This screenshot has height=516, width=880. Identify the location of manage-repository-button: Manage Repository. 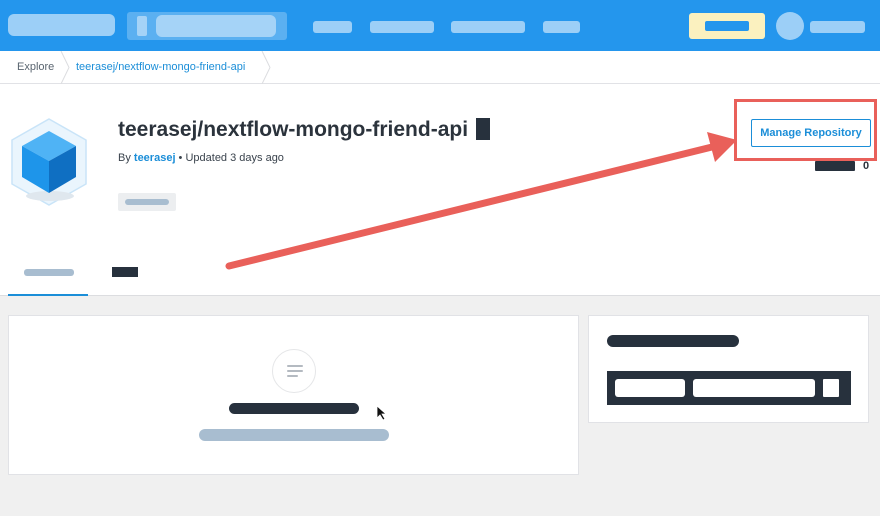
(811, 133).